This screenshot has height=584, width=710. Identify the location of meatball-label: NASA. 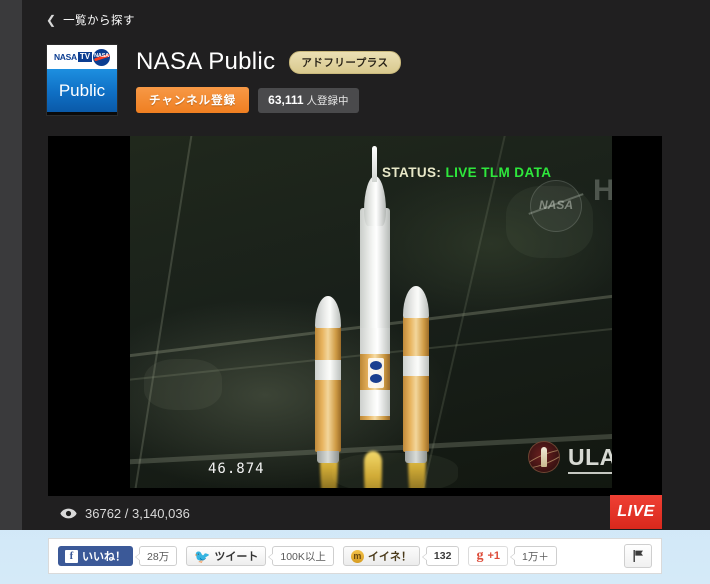
(101, 55).